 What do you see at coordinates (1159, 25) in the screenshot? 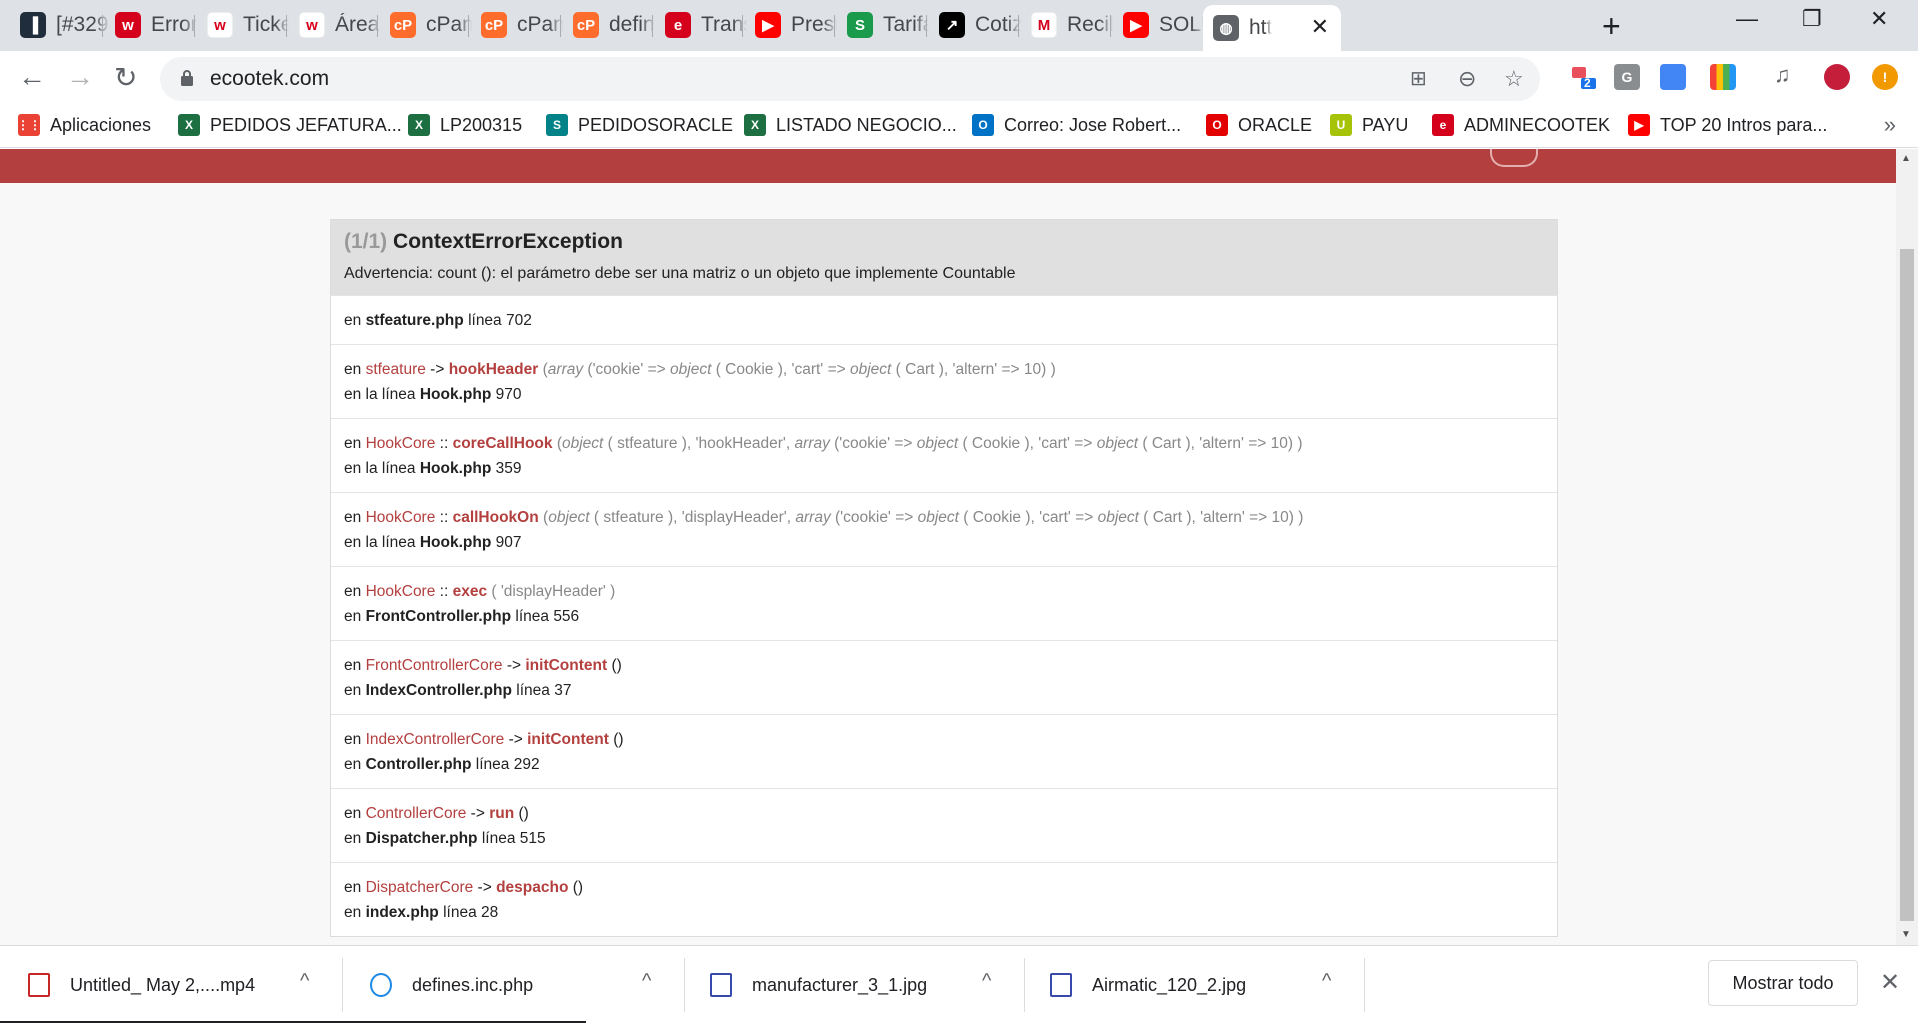
I see `tab-13: ▶ SOLUC` at bounding box center [1159, 25].